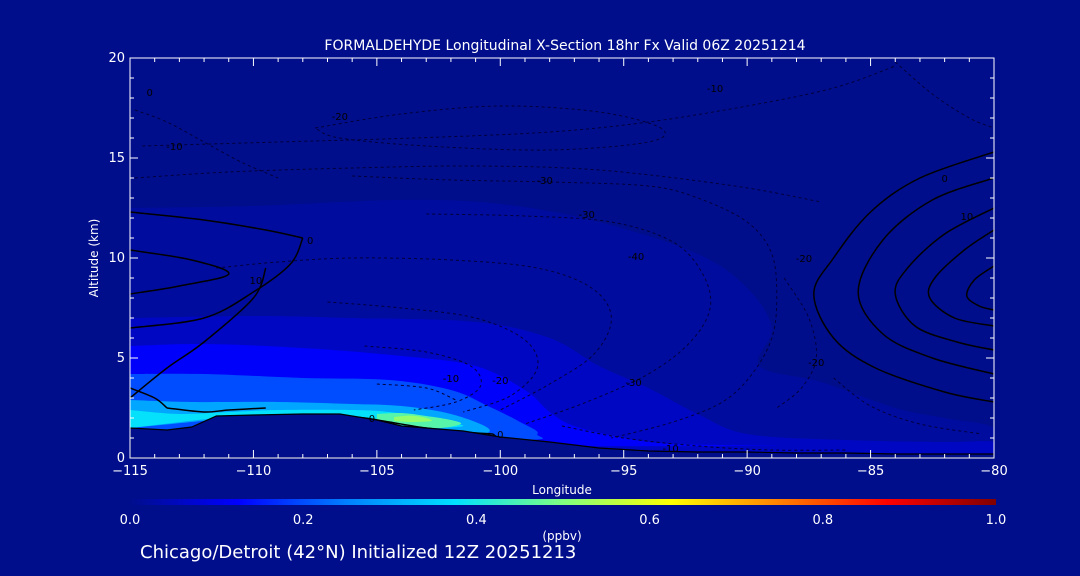 This screenshot has width=1080, height=576. Describe the element at coordinates (804, 259) in the screenshot. I see `contour-label-6: -20` at that location.